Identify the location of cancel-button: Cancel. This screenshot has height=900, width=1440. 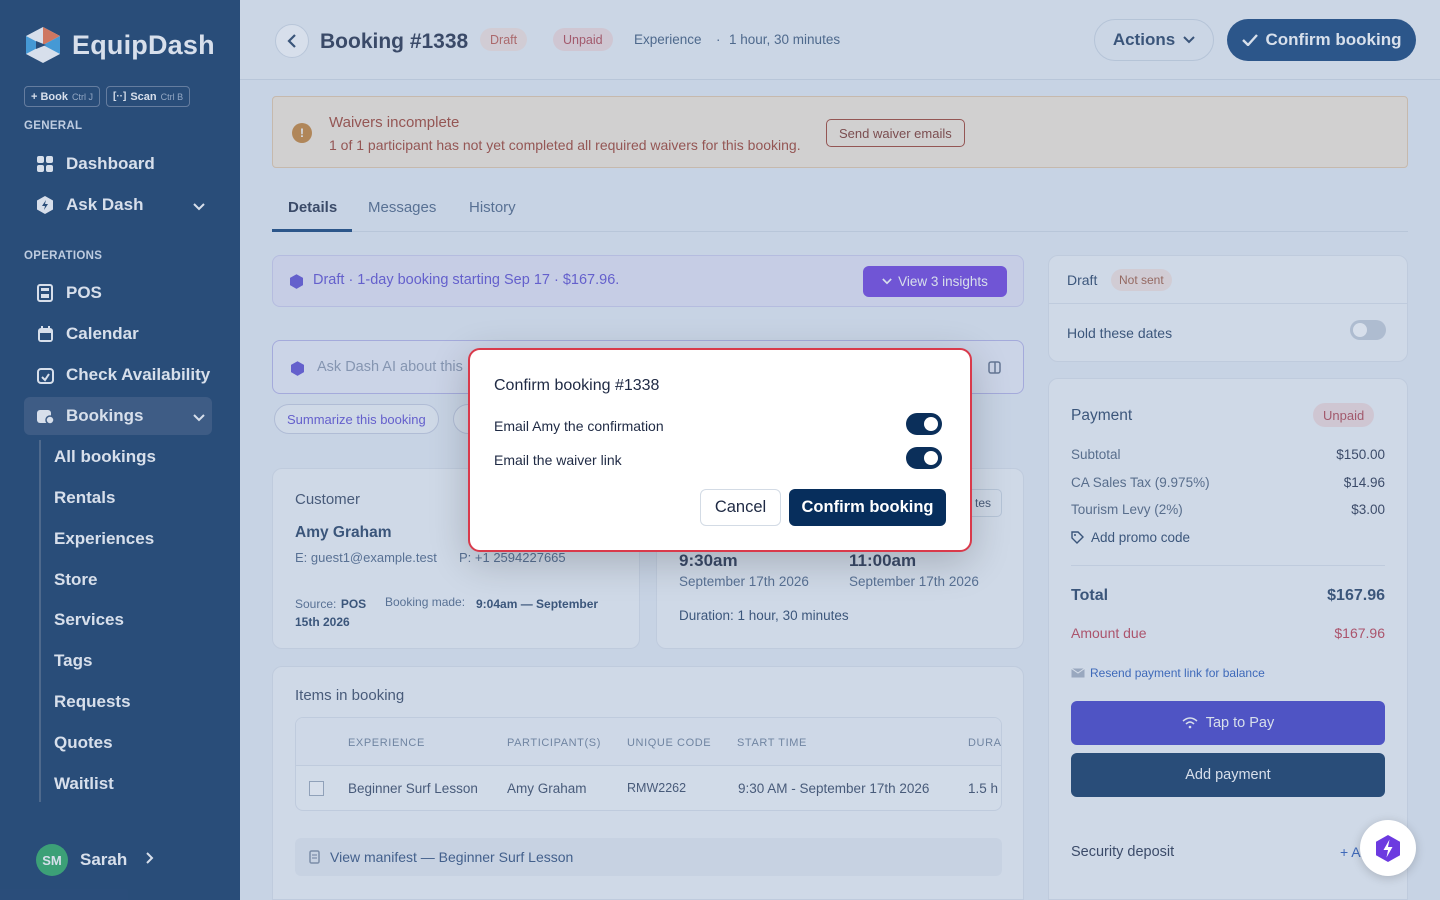
(740, 507).